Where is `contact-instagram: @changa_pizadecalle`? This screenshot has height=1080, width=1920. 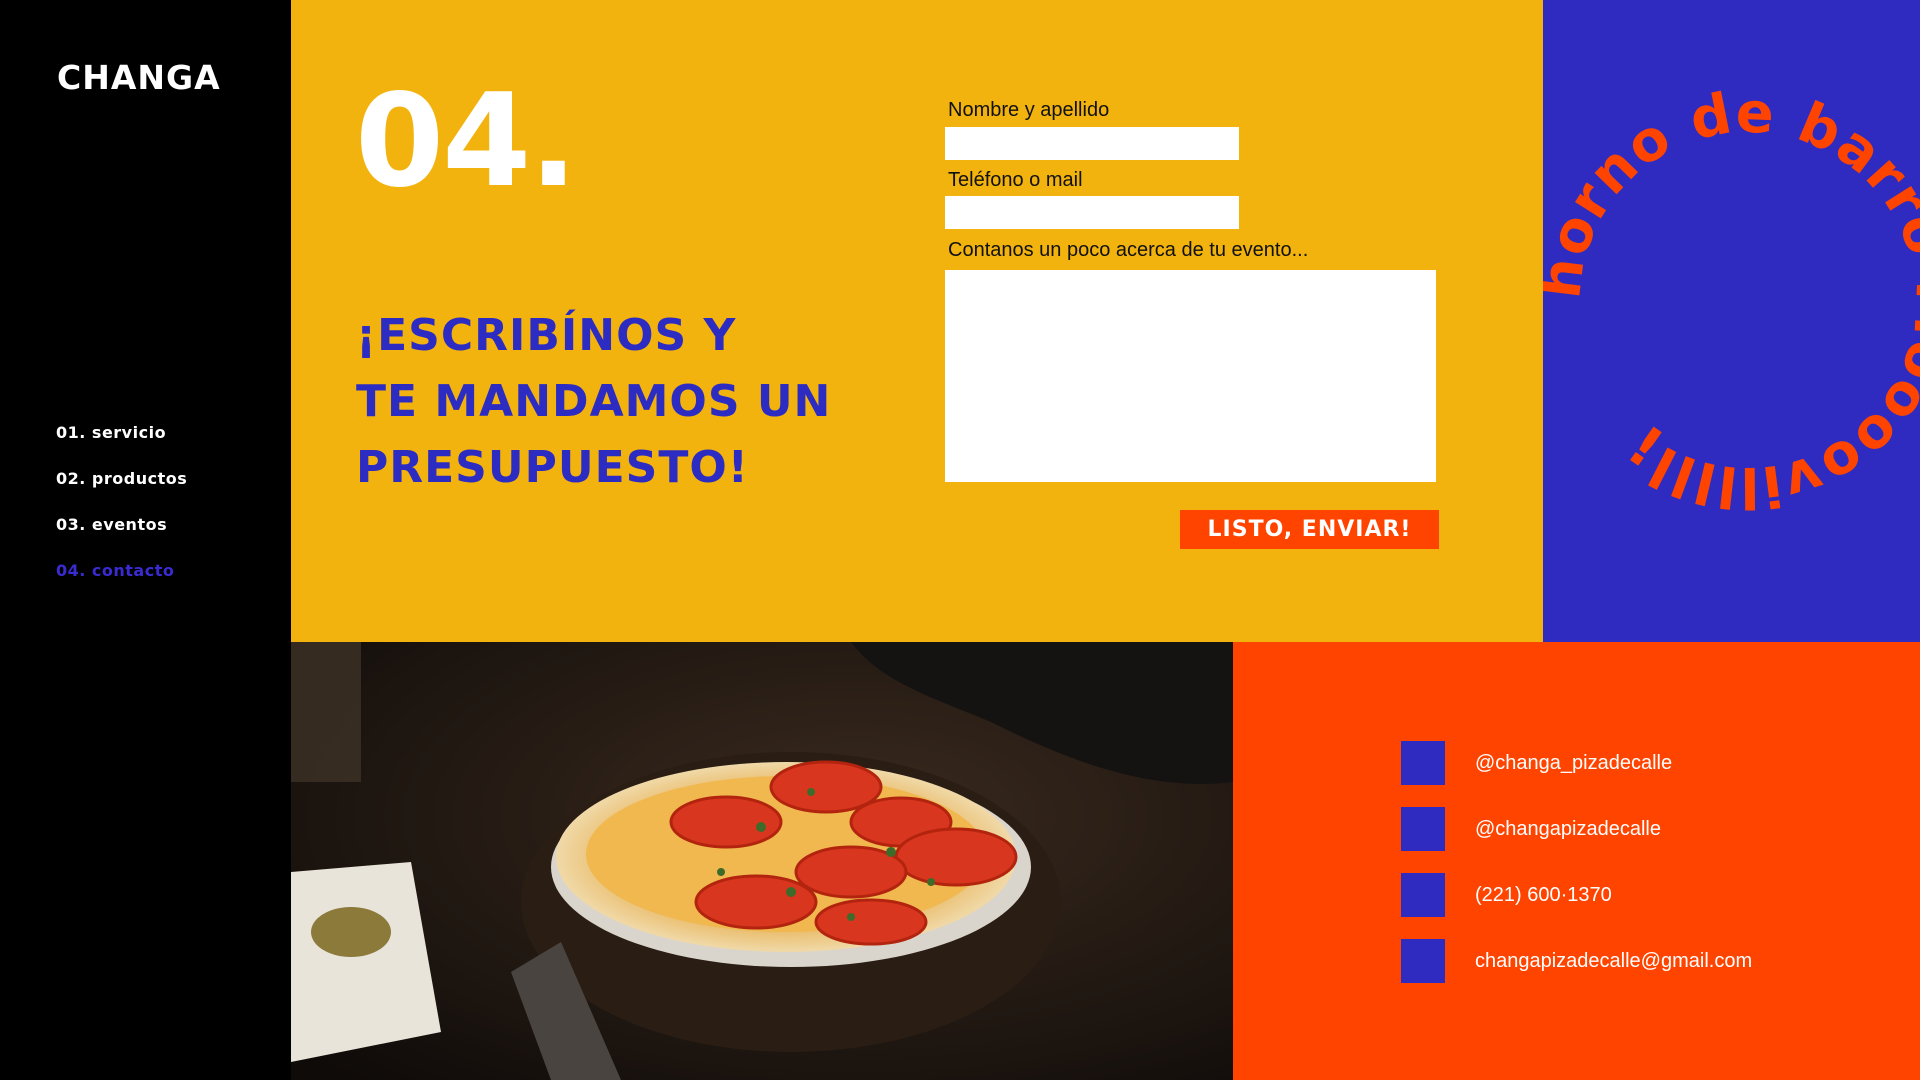
contact-instagram: @changa_pizadecalle is located at coordinates (1536, 763).